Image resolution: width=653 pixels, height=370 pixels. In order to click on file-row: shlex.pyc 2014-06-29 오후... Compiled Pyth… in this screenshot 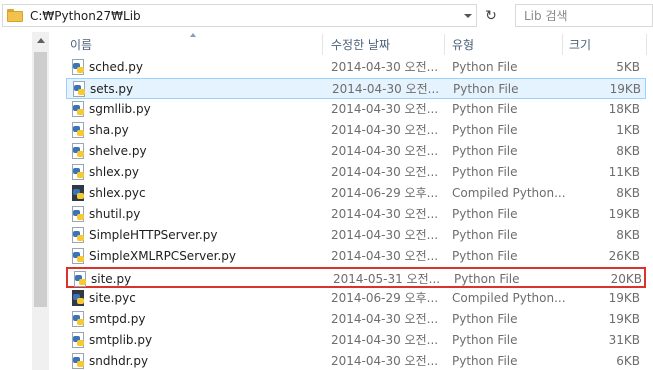, I will do `click(356, 193)`.